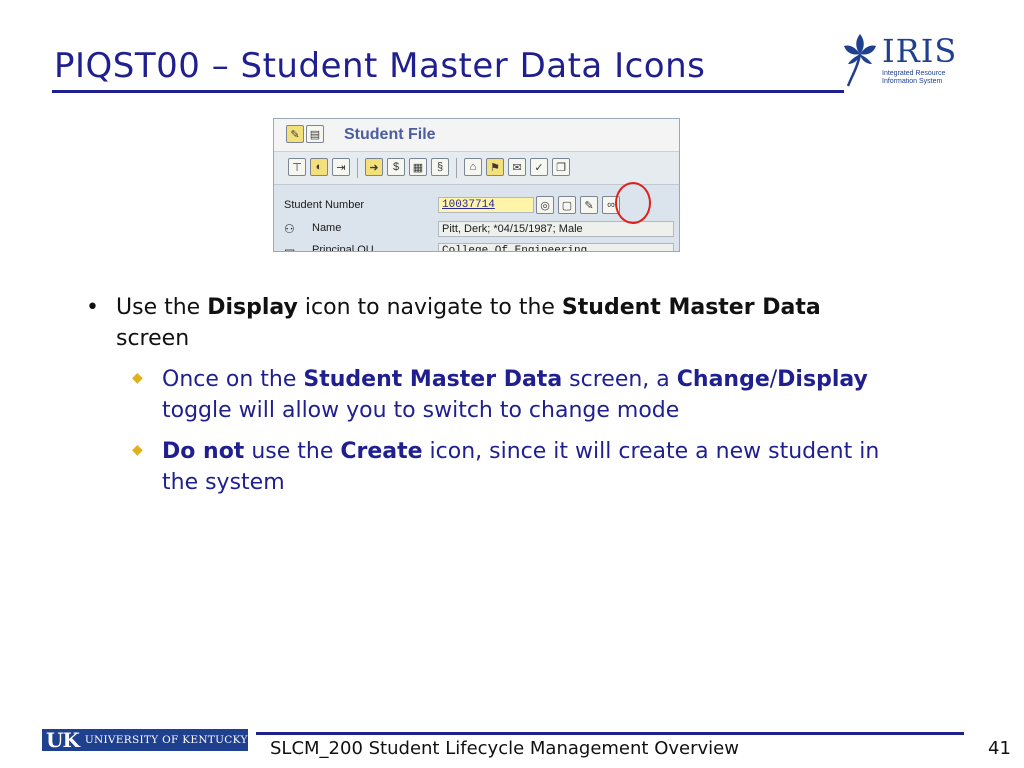 The height and width of the screenshot is (768, 1024). I want to click on structure-icon: ⊤, so click(297, 167).